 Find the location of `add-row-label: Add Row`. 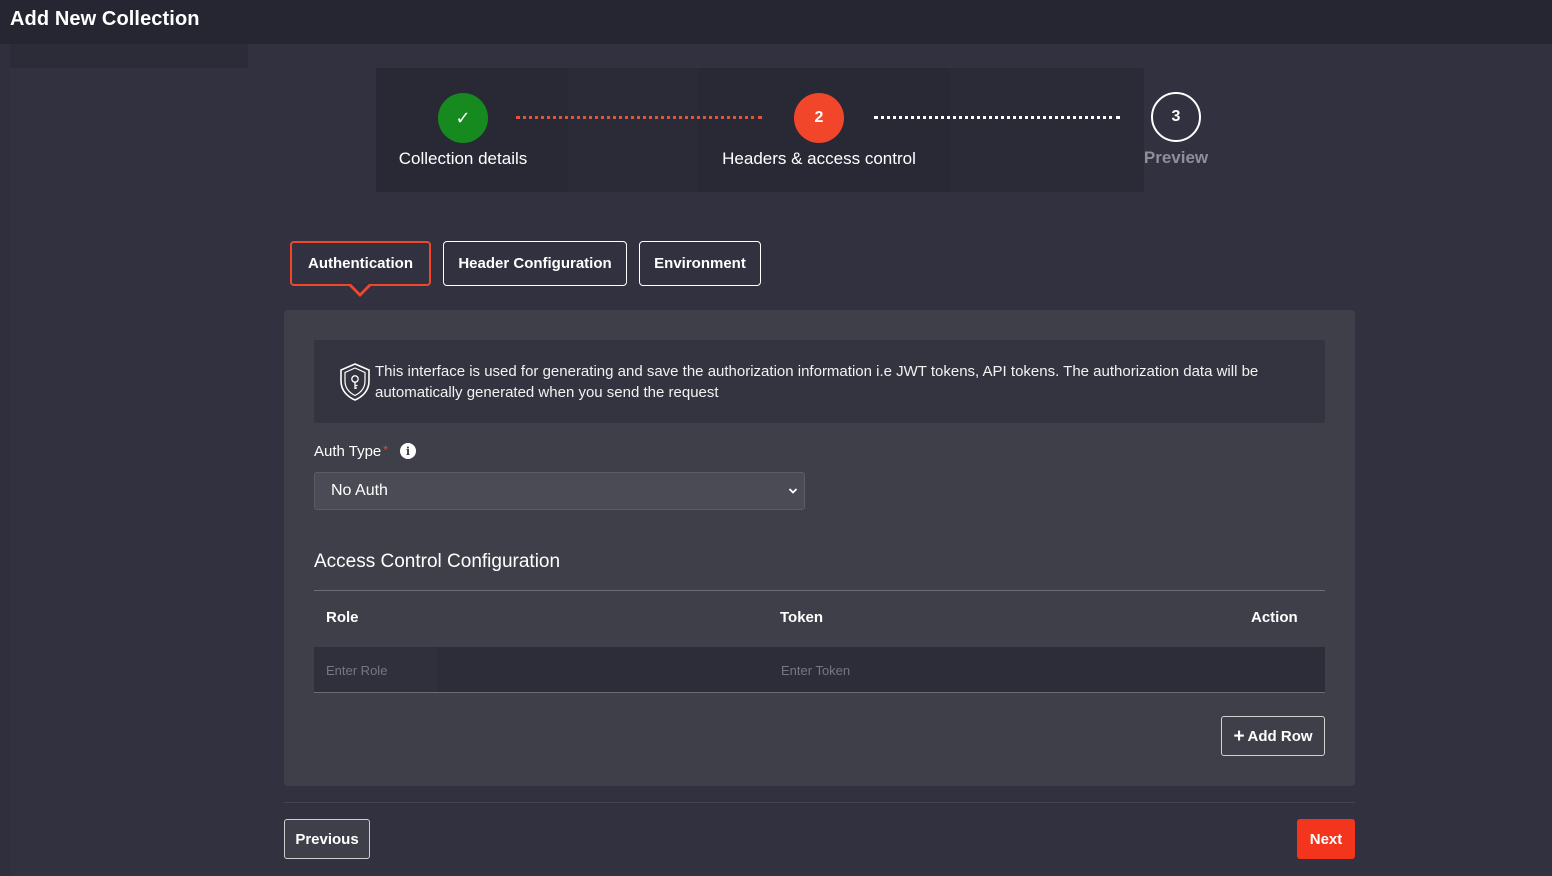

add-row-label: Add Row is located at coordinates (1280, 736).